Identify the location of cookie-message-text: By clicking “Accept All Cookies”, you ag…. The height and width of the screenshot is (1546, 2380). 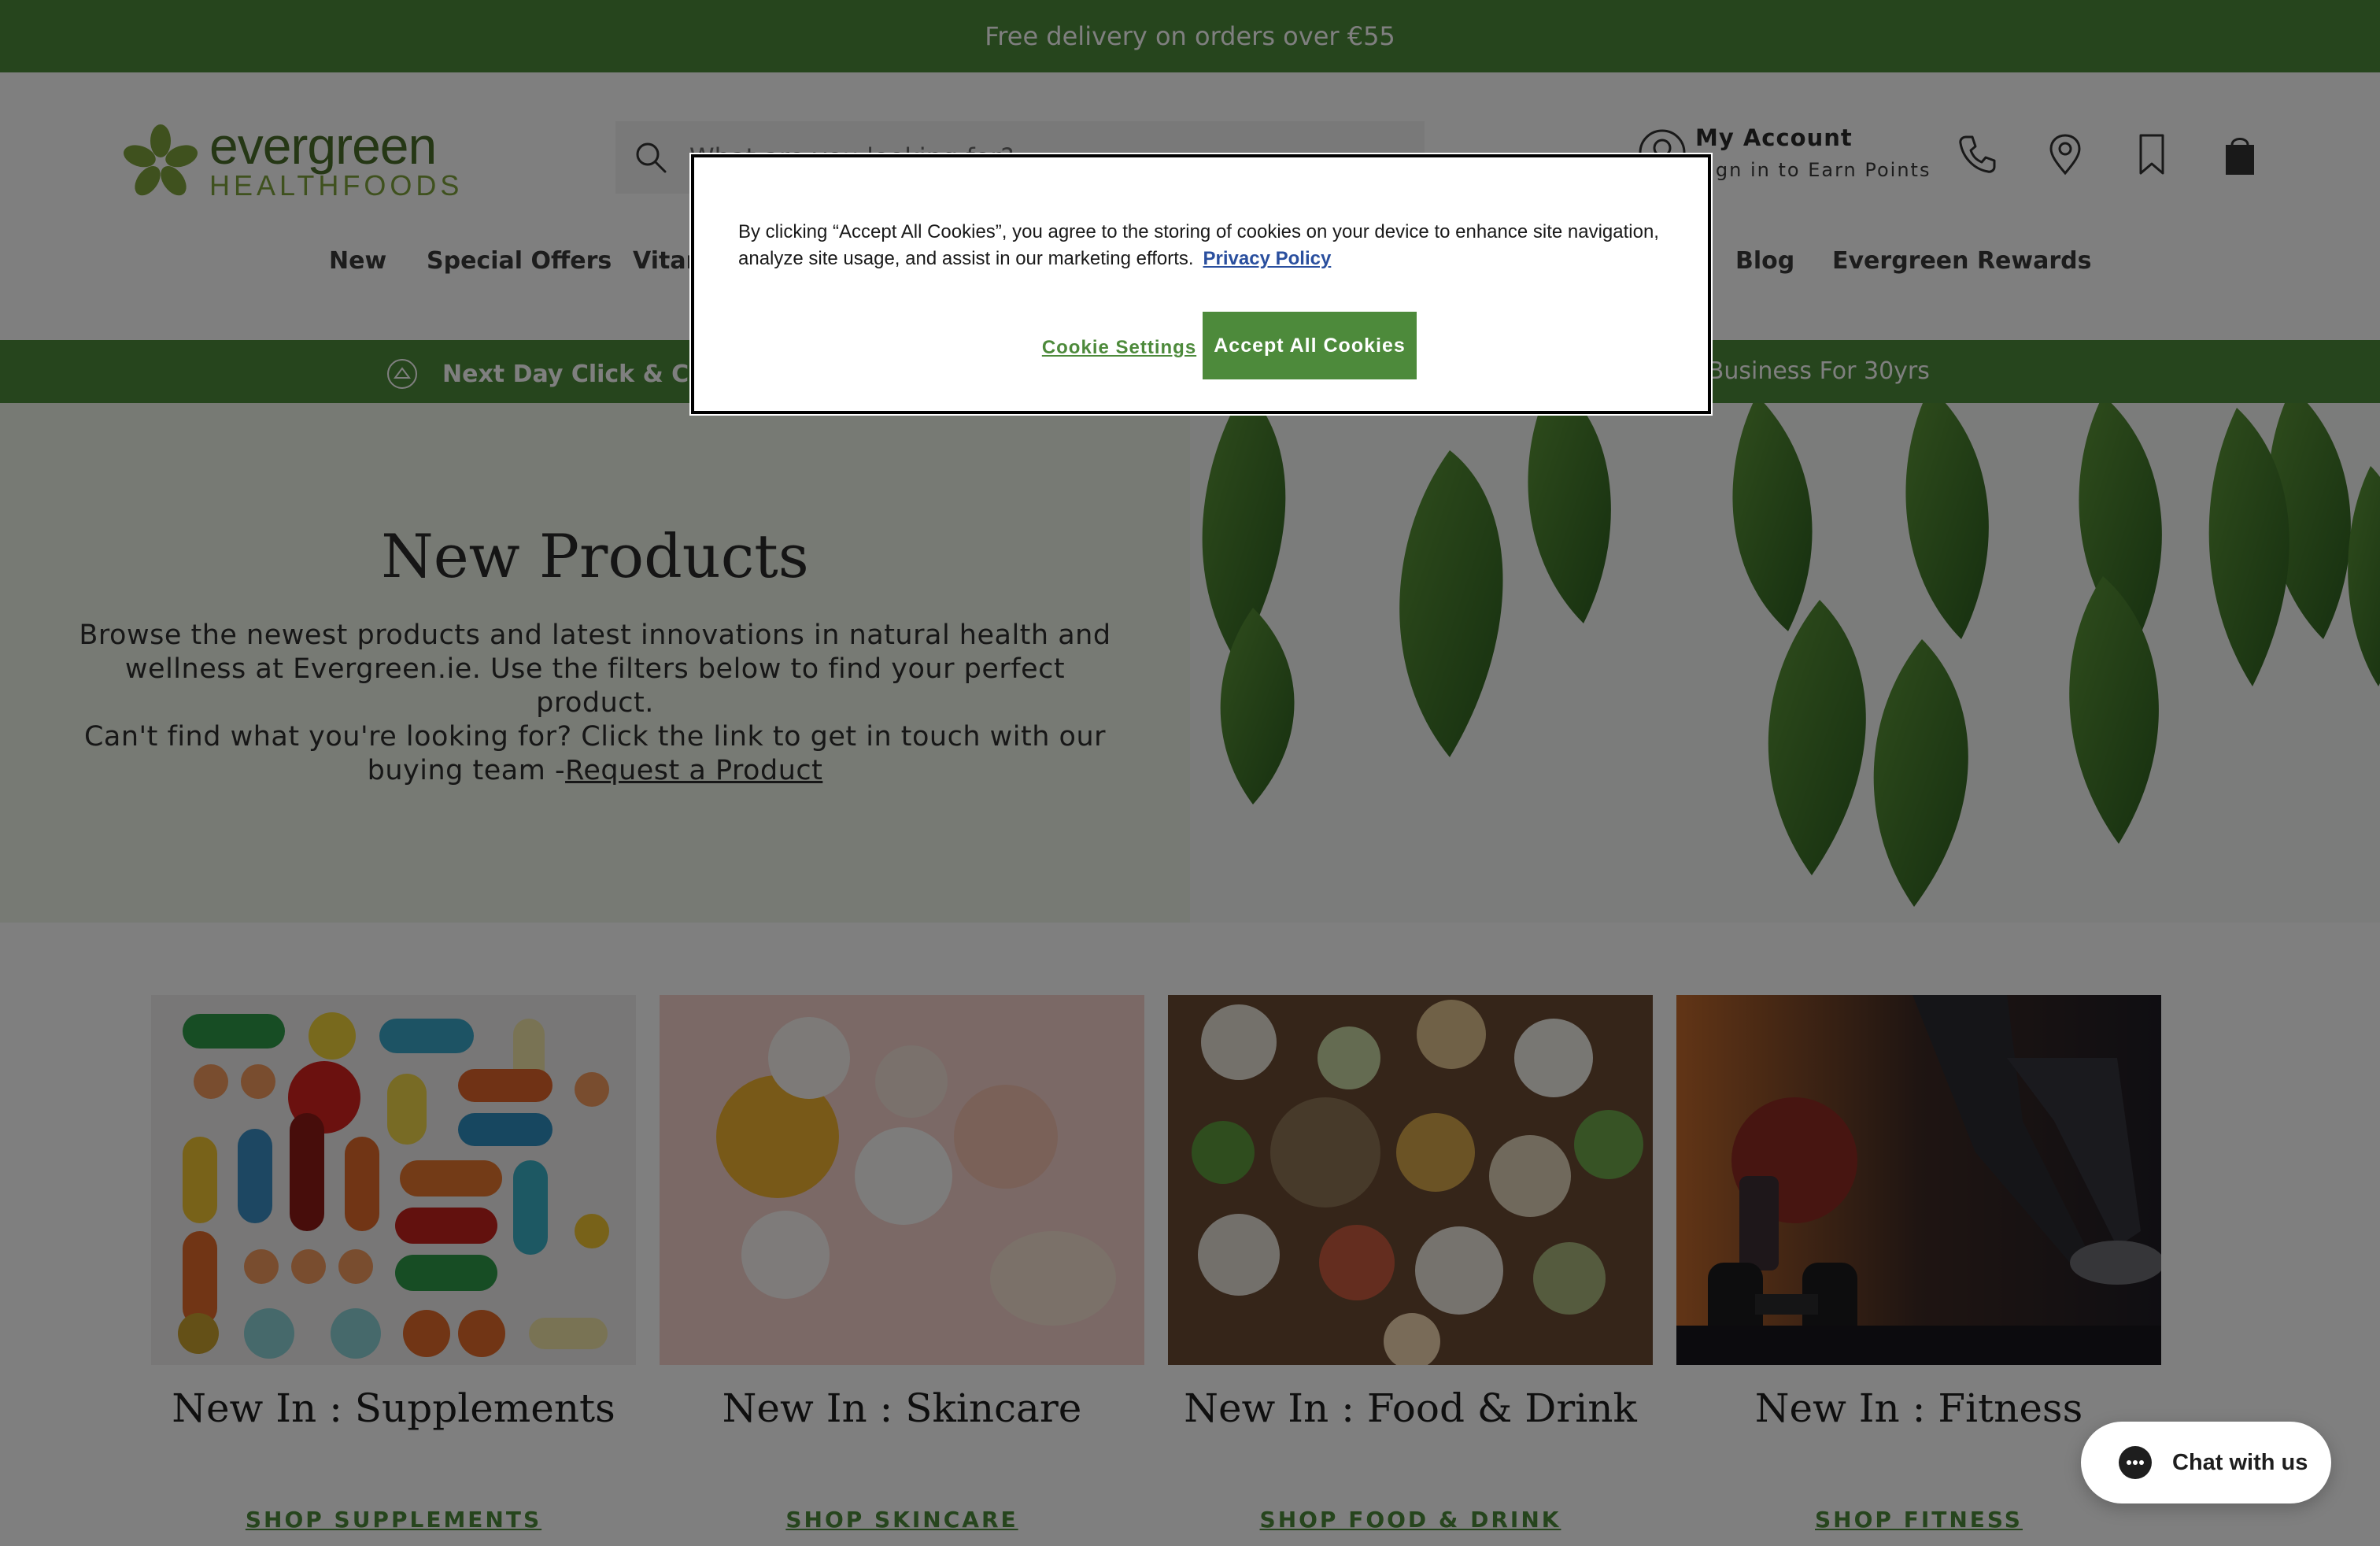
(1198, 245).